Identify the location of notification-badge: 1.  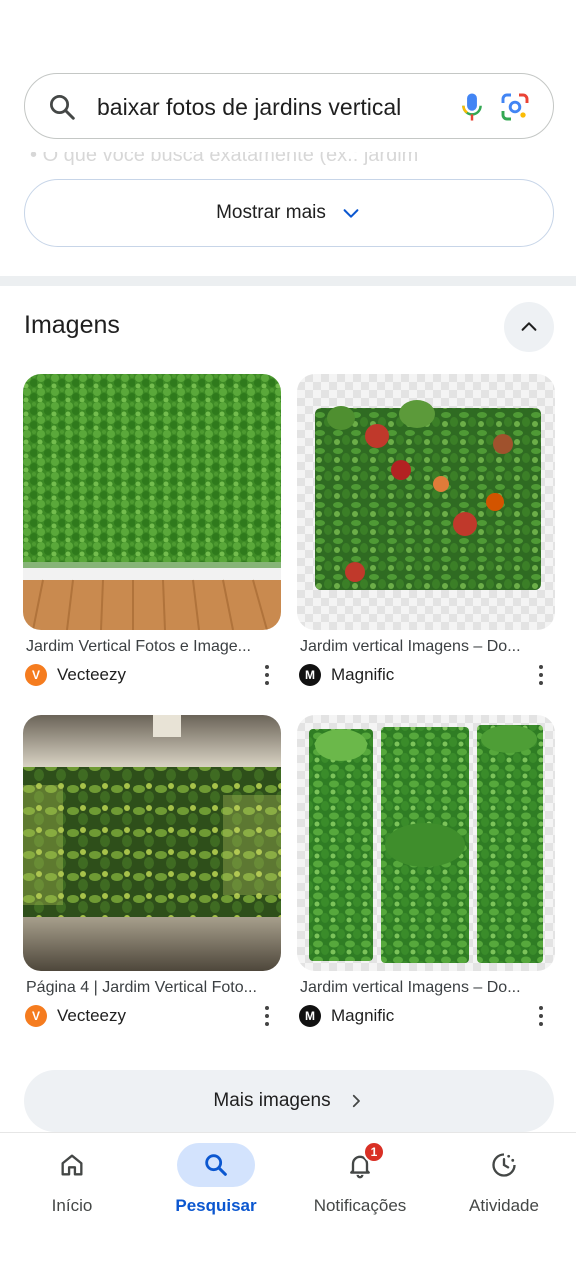
(374, 1152).